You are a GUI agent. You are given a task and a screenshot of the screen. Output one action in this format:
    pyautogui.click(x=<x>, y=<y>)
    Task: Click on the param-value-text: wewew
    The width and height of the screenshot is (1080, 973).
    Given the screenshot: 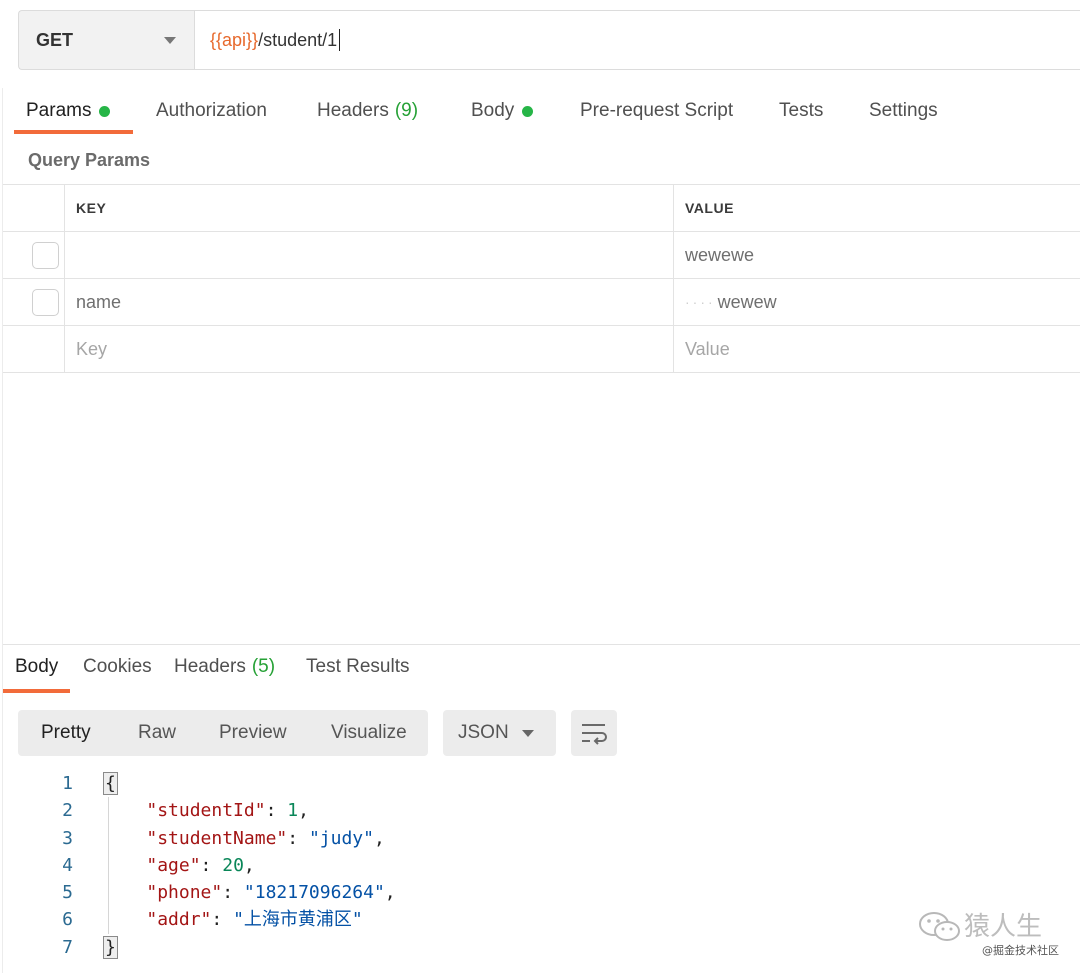 What is the action you would take?
    pyautogui.click(x=747, y=301)
    